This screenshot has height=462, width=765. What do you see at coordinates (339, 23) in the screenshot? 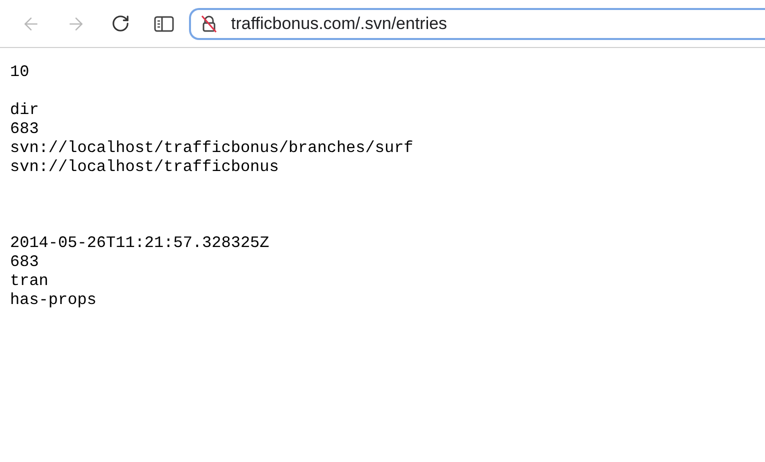
I see `url-text: trafficbonus.com/.svn/entries` at bounding box center [339, 23].